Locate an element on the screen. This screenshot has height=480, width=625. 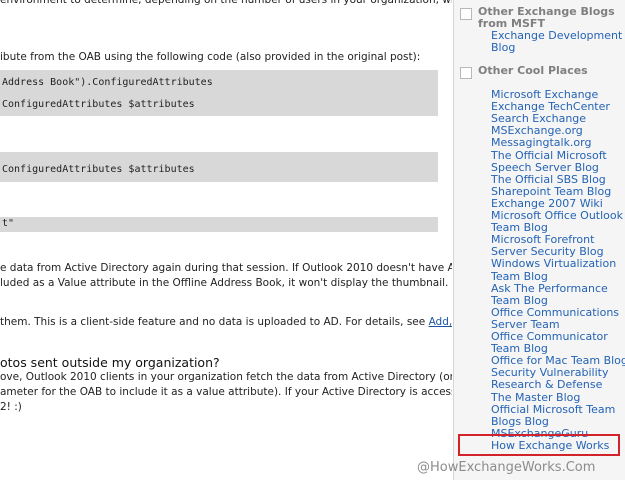
sidebar-link: The Official SBS Blog is located at coordinates (548, 179).